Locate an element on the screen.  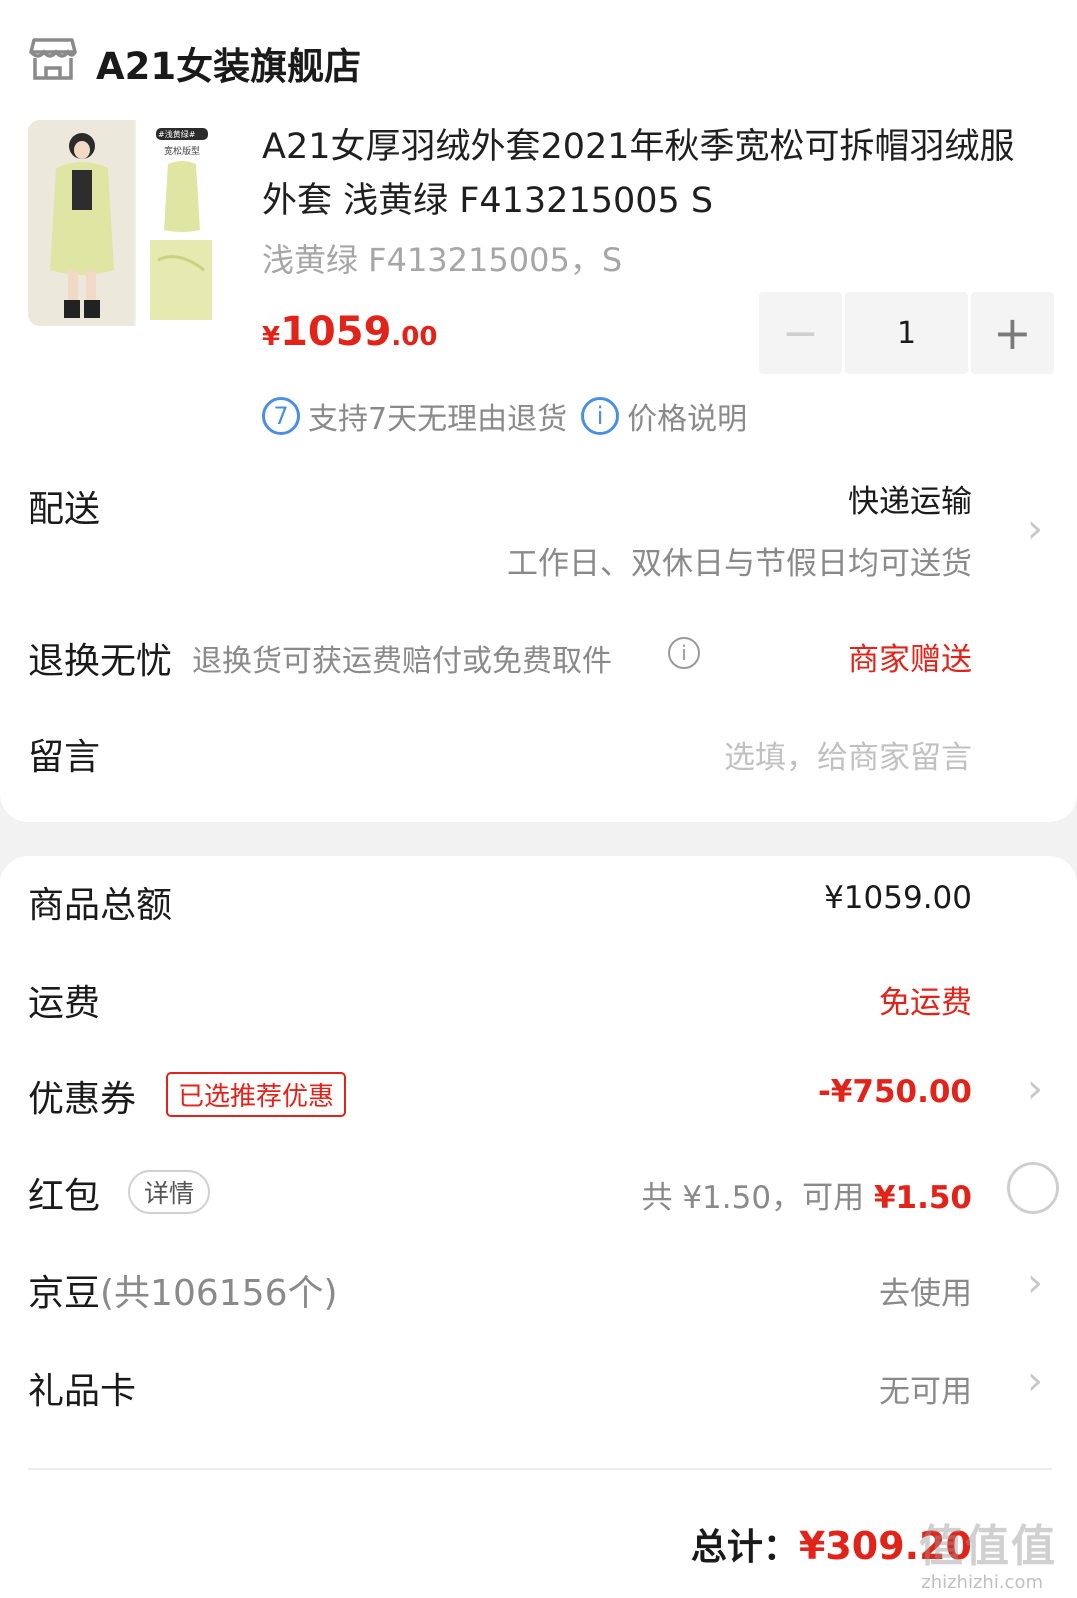
service-badges: 7 支持7天无理由退货 i 价格说明 is located at coordinates (511, 416).